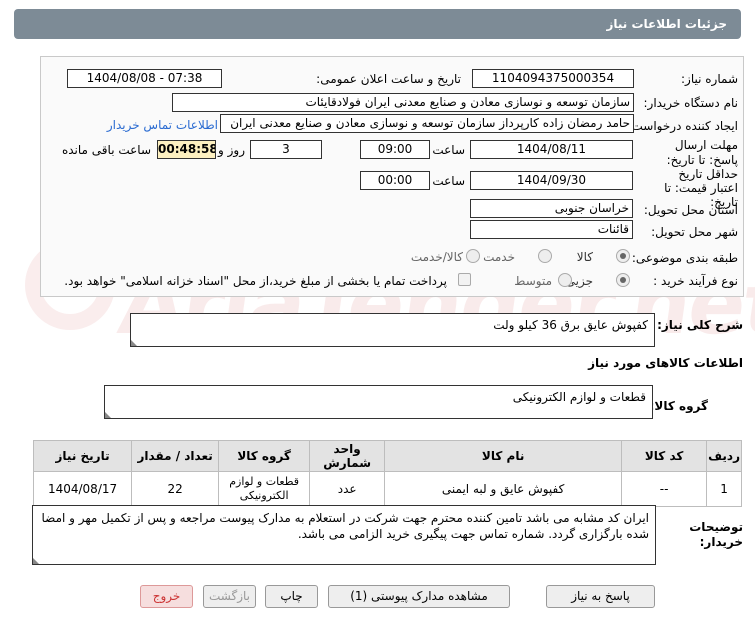  What do you see at coordinates (162, 125) in the screenshot?
I see `buyer-contact-link: اطلاعات تماس خریدار` at bounding box center [162, 125].